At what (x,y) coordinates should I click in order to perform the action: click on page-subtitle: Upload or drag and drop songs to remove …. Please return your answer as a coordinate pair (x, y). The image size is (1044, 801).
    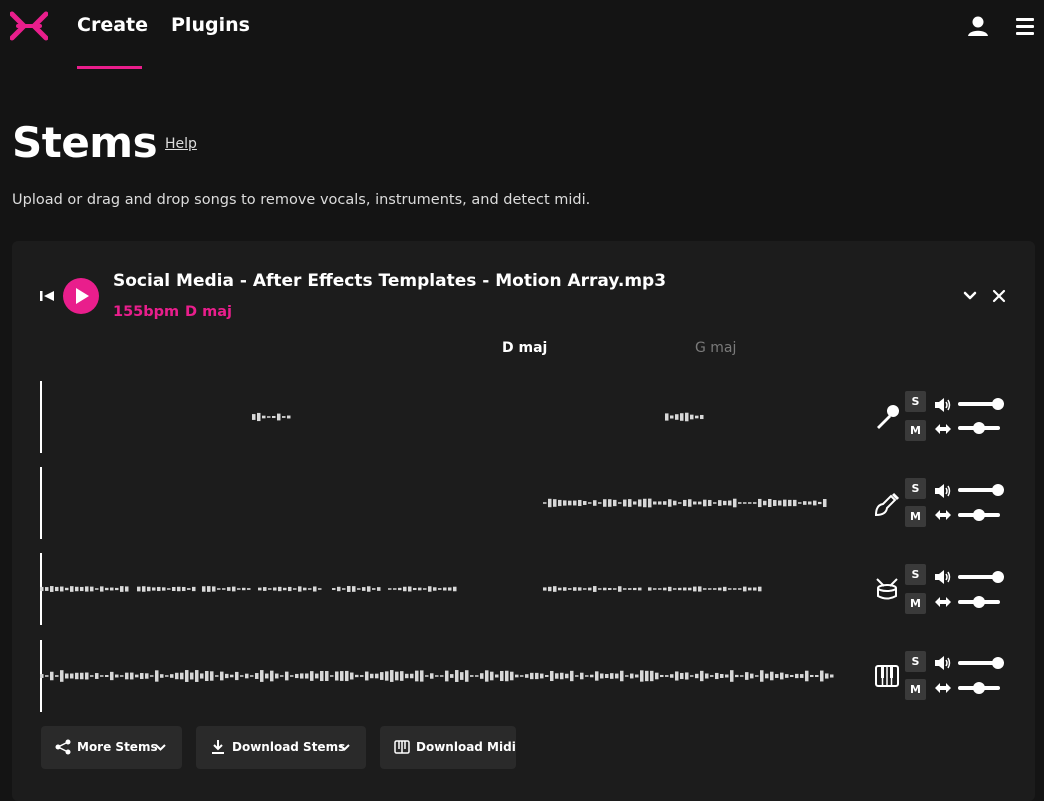
    Looking at the image, I should click on (301, 200).